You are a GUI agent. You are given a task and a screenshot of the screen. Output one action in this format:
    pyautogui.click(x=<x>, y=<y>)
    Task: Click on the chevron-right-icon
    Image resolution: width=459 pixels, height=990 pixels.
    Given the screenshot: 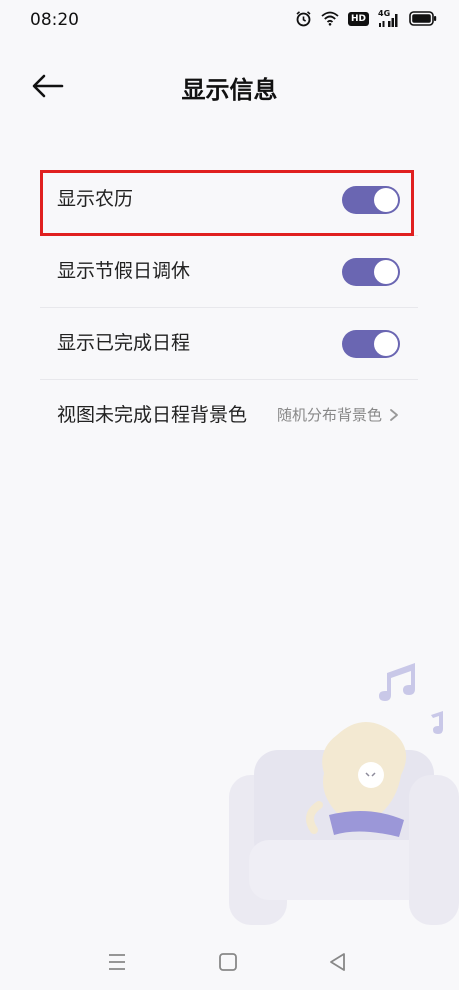 What is the action you would take?
    pyautogui.click(x=394, y=415)
    